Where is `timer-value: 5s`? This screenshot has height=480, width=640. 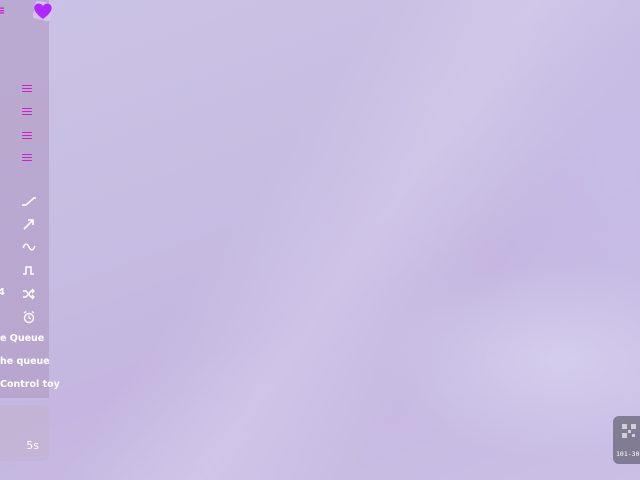 timer-value: 5s is located at coordinates (32, 445).